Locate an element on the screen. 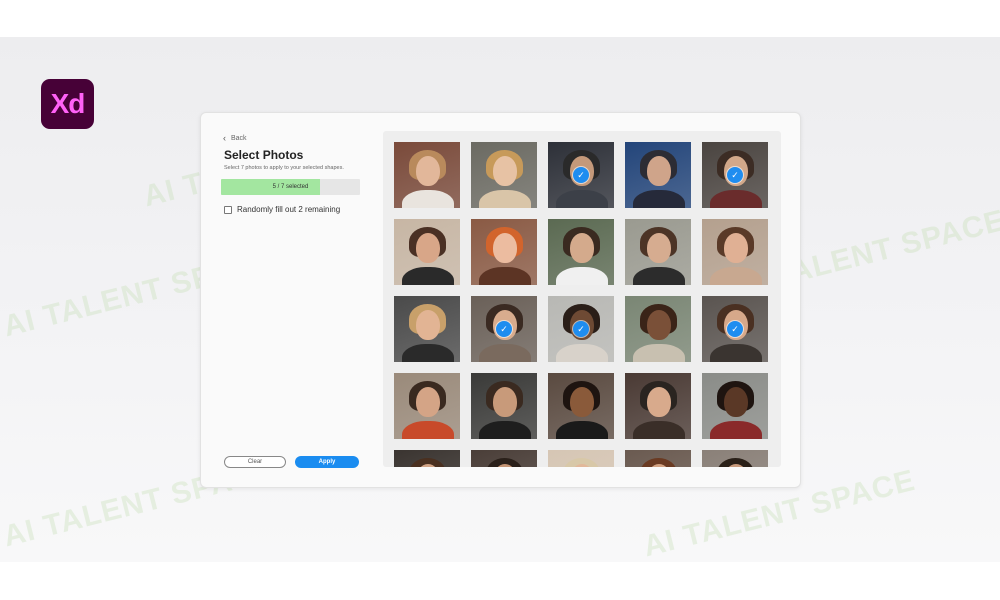 The width and height of the screenshot is (1000, 600). adobe-xd-logo: Xd is located at coordinates (67, 104).